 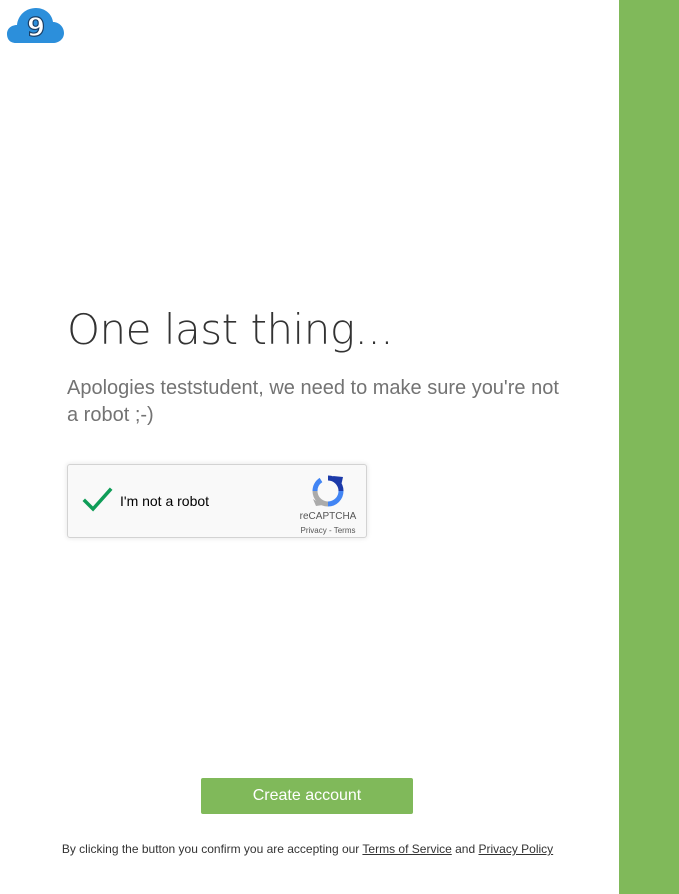 I want to click on terms-of-service-link: Terms of Service, so click(x=406, y=849).